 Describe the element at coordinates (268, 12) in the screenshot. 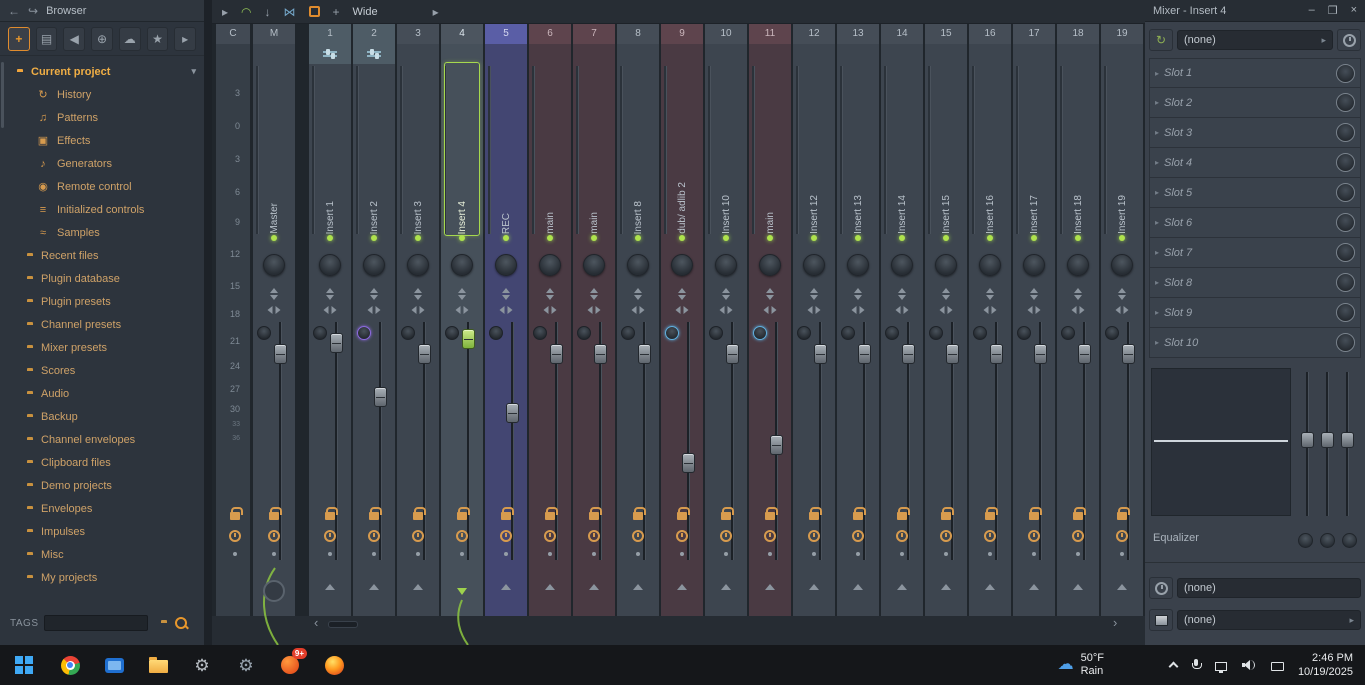

I see `import-track-icon: ↓` at that location.